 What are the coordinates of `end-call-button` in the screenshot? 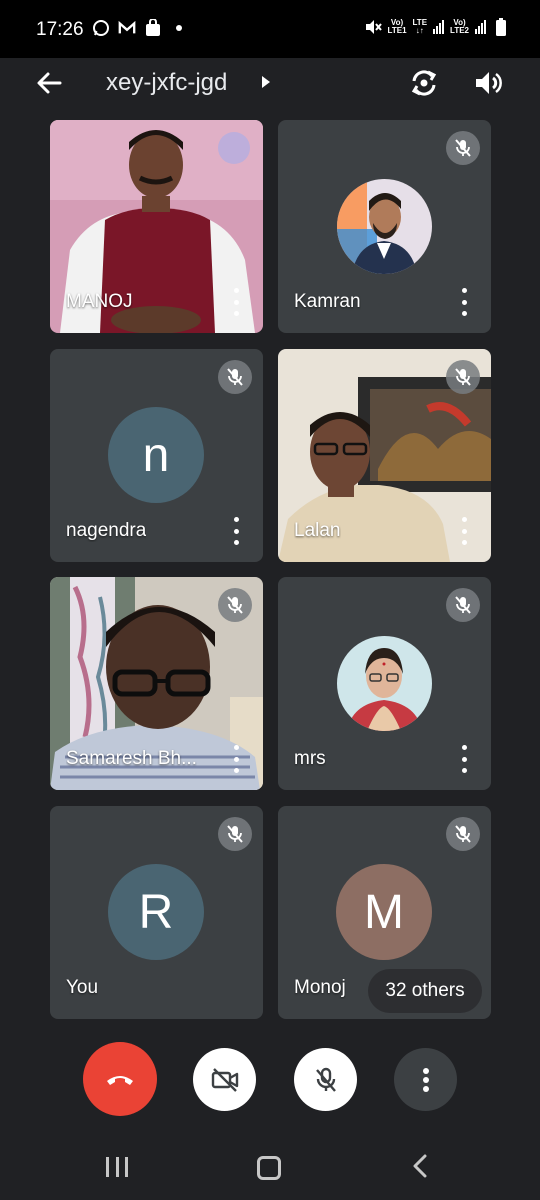 It's located at (120, 1079).